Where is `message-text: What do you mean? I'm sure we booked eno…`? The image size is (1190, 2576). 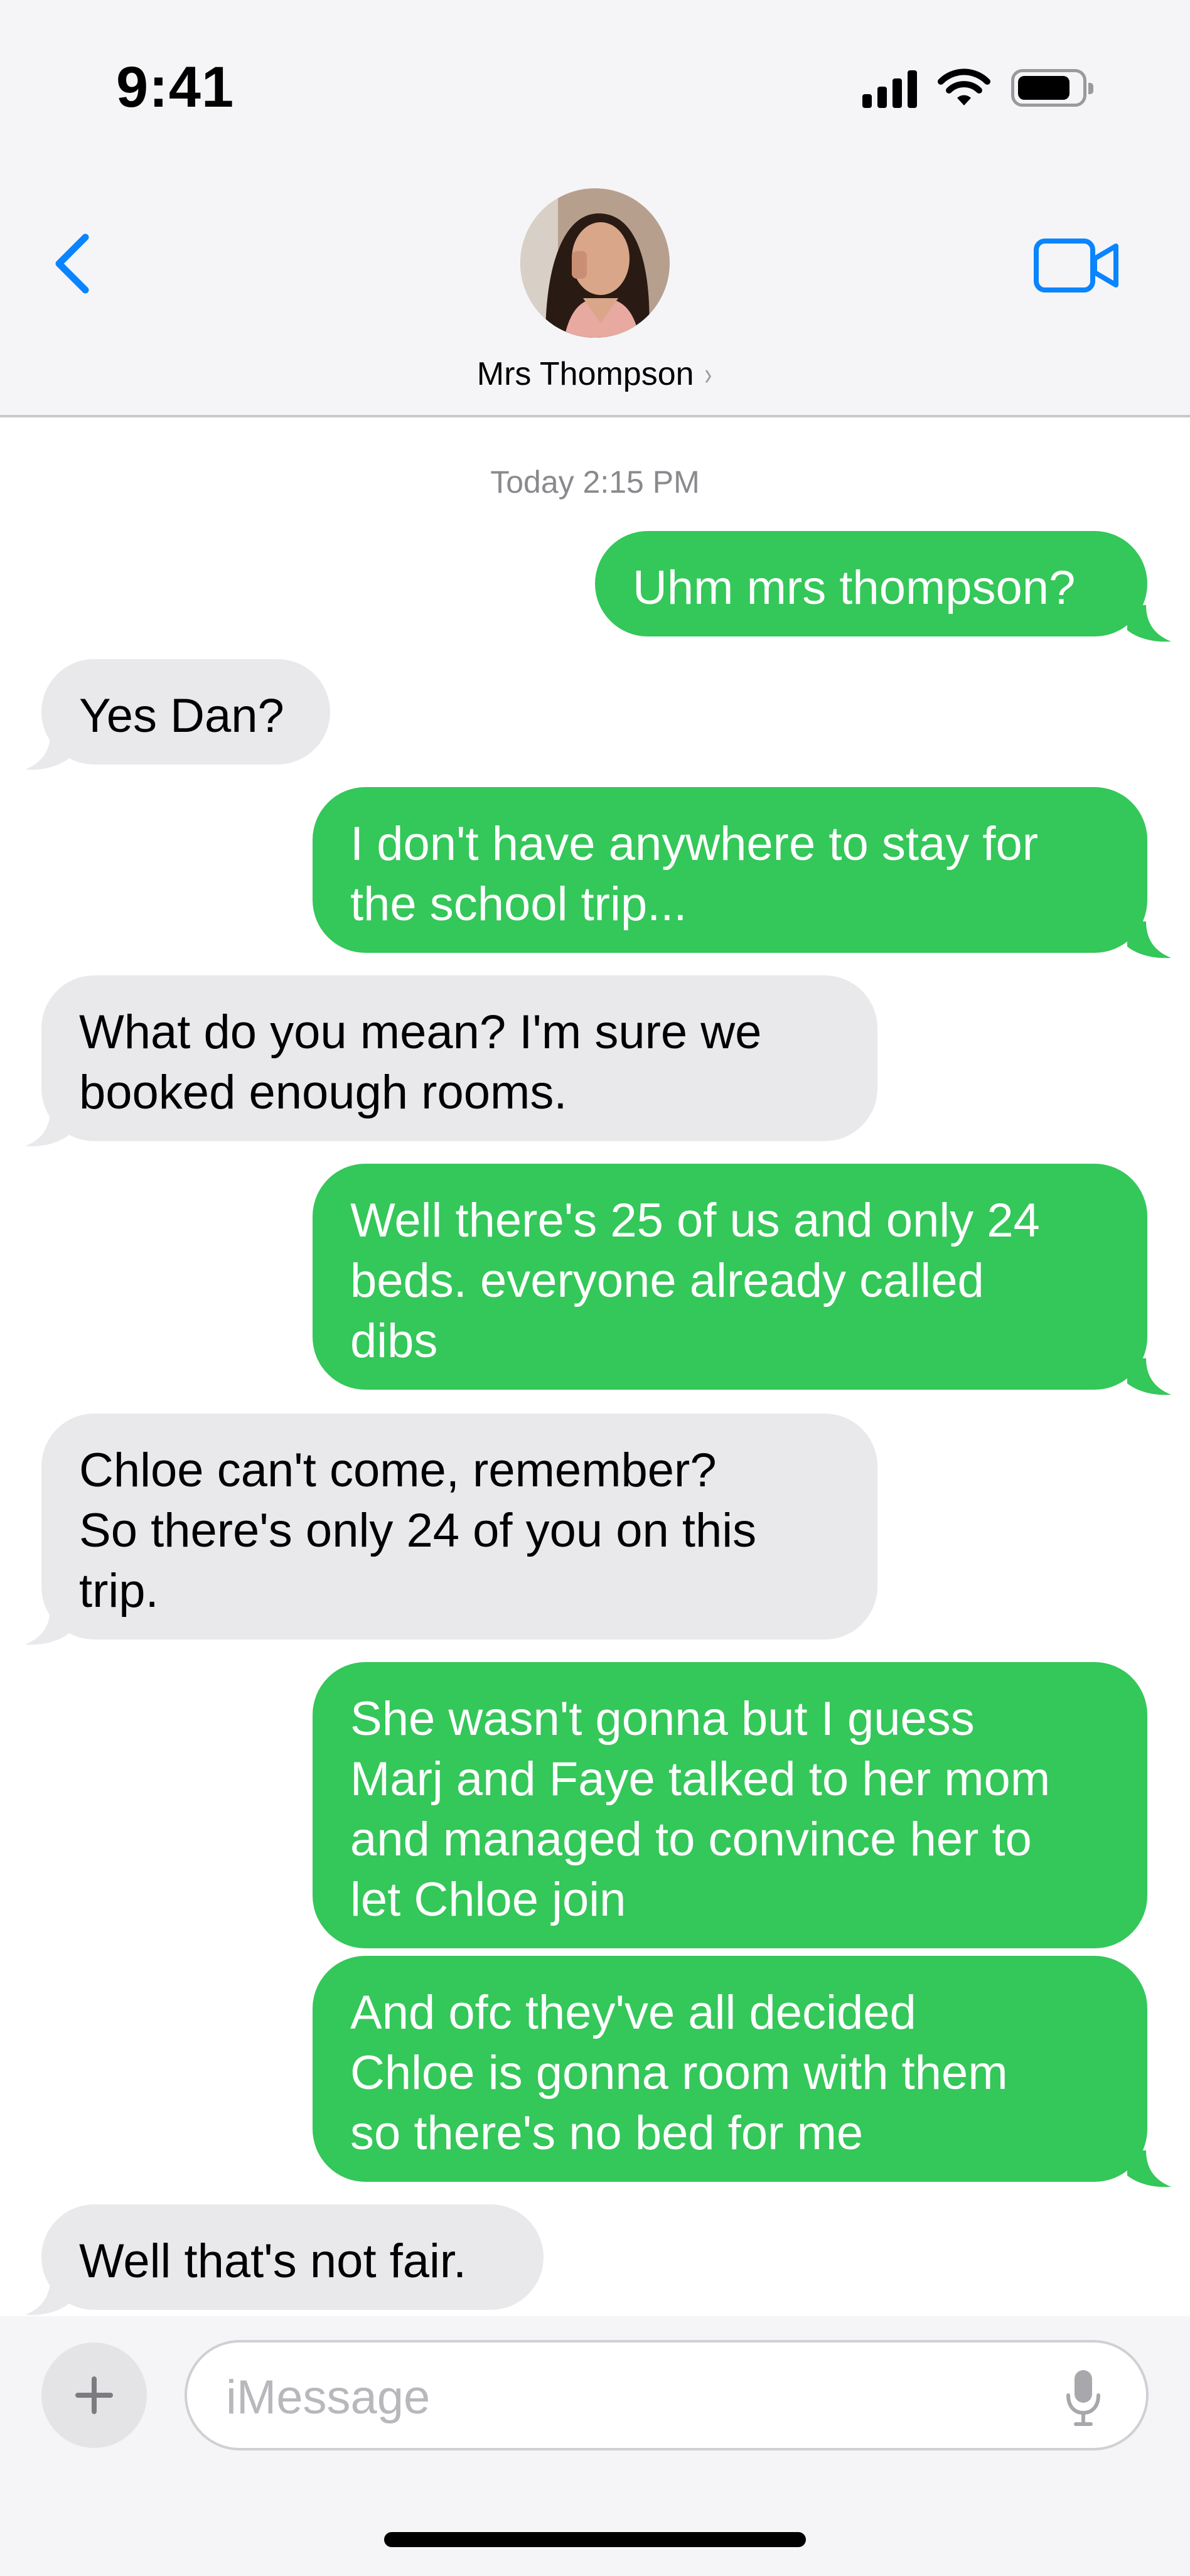
message-text: What do you mean? I'm sure we booked eno… is located at coordinates (420, 1062).